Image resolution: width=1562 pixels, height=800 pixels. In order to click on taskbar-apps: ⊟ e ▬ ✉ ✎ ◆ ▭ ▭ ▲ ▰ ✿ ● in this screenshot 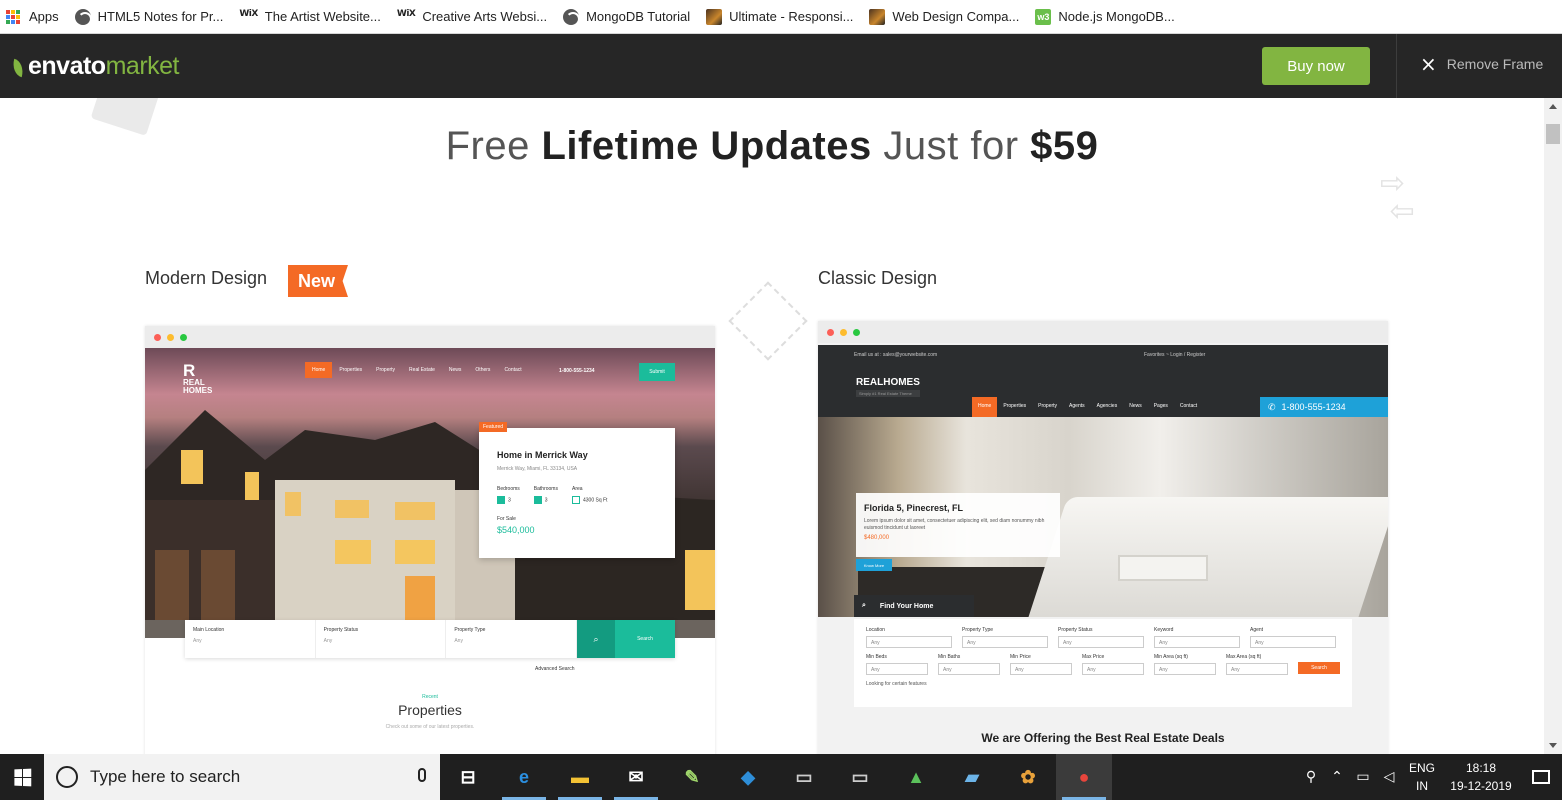, I will do `click(776, 777)`.